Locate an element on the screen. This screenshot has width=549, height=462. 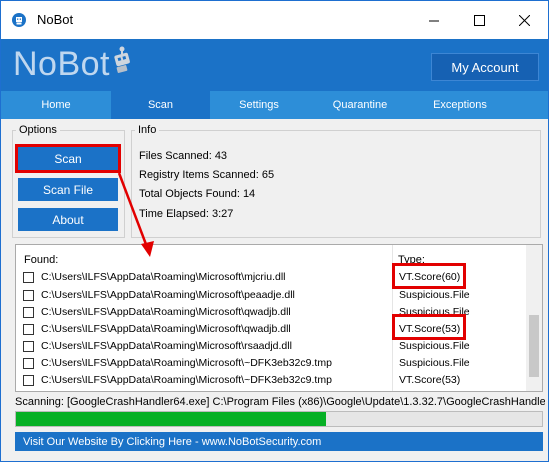
scan-progress-bar is located at coordinates (279, 419).